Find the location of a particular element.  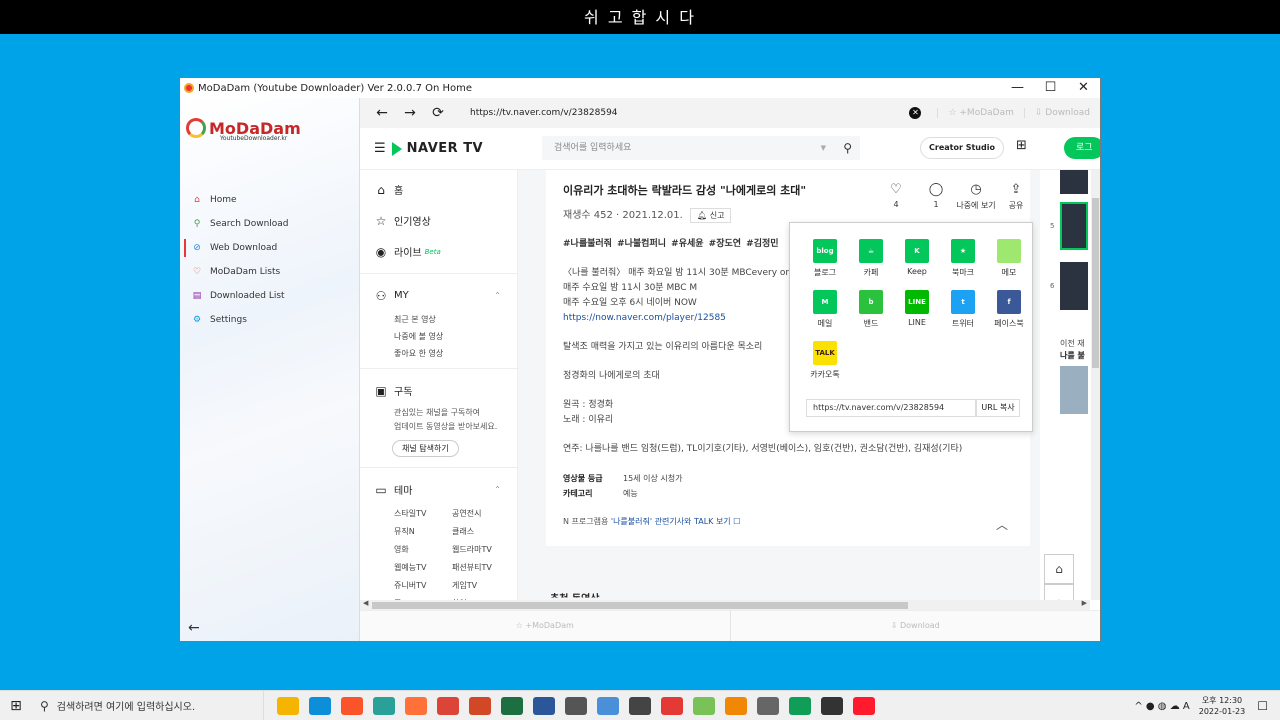

theme-item: 공연전시 is located at coordinates (481, 513).